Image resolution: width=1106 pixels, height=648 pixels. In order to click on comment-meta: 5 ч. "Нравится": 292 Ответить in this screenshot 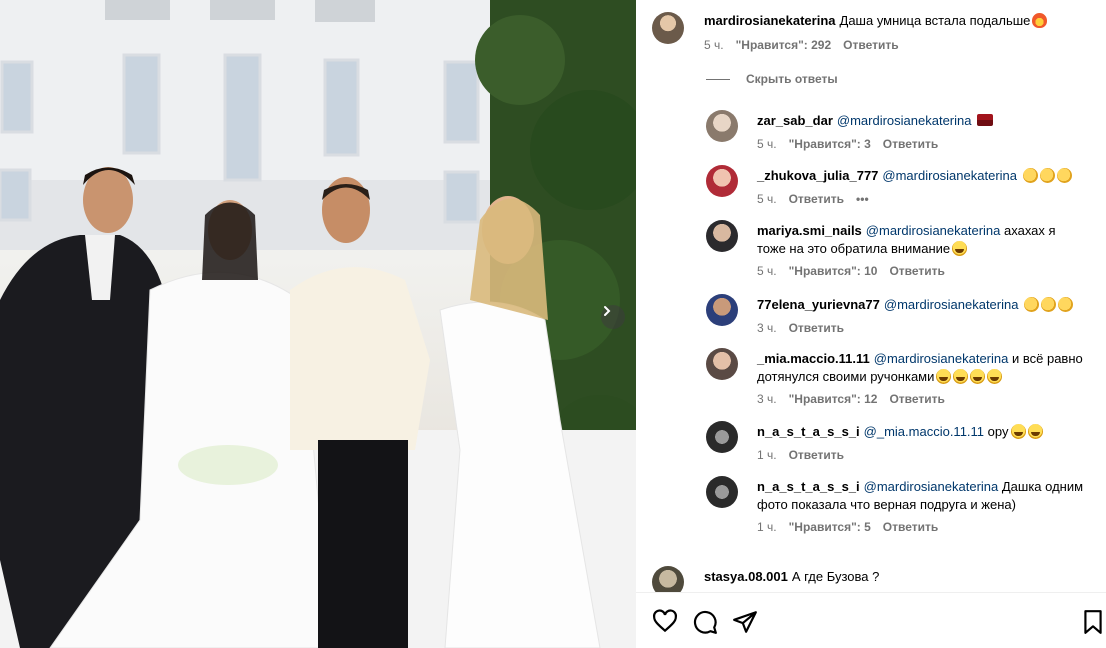, I will do `click(801, 45)`.